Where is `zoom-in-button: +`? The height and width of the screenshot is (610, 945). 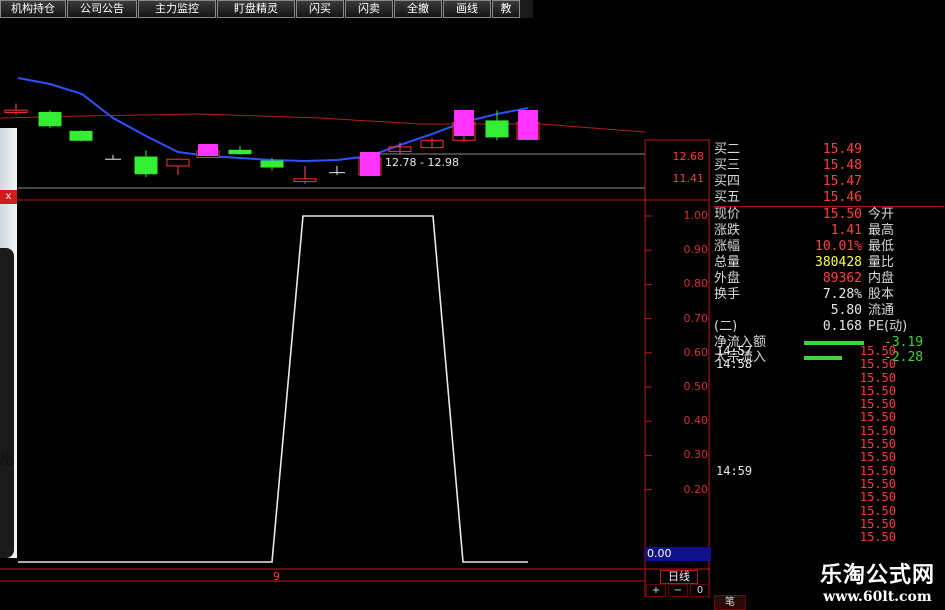
zoom-in-button: + is located at coordinates (656, 590).